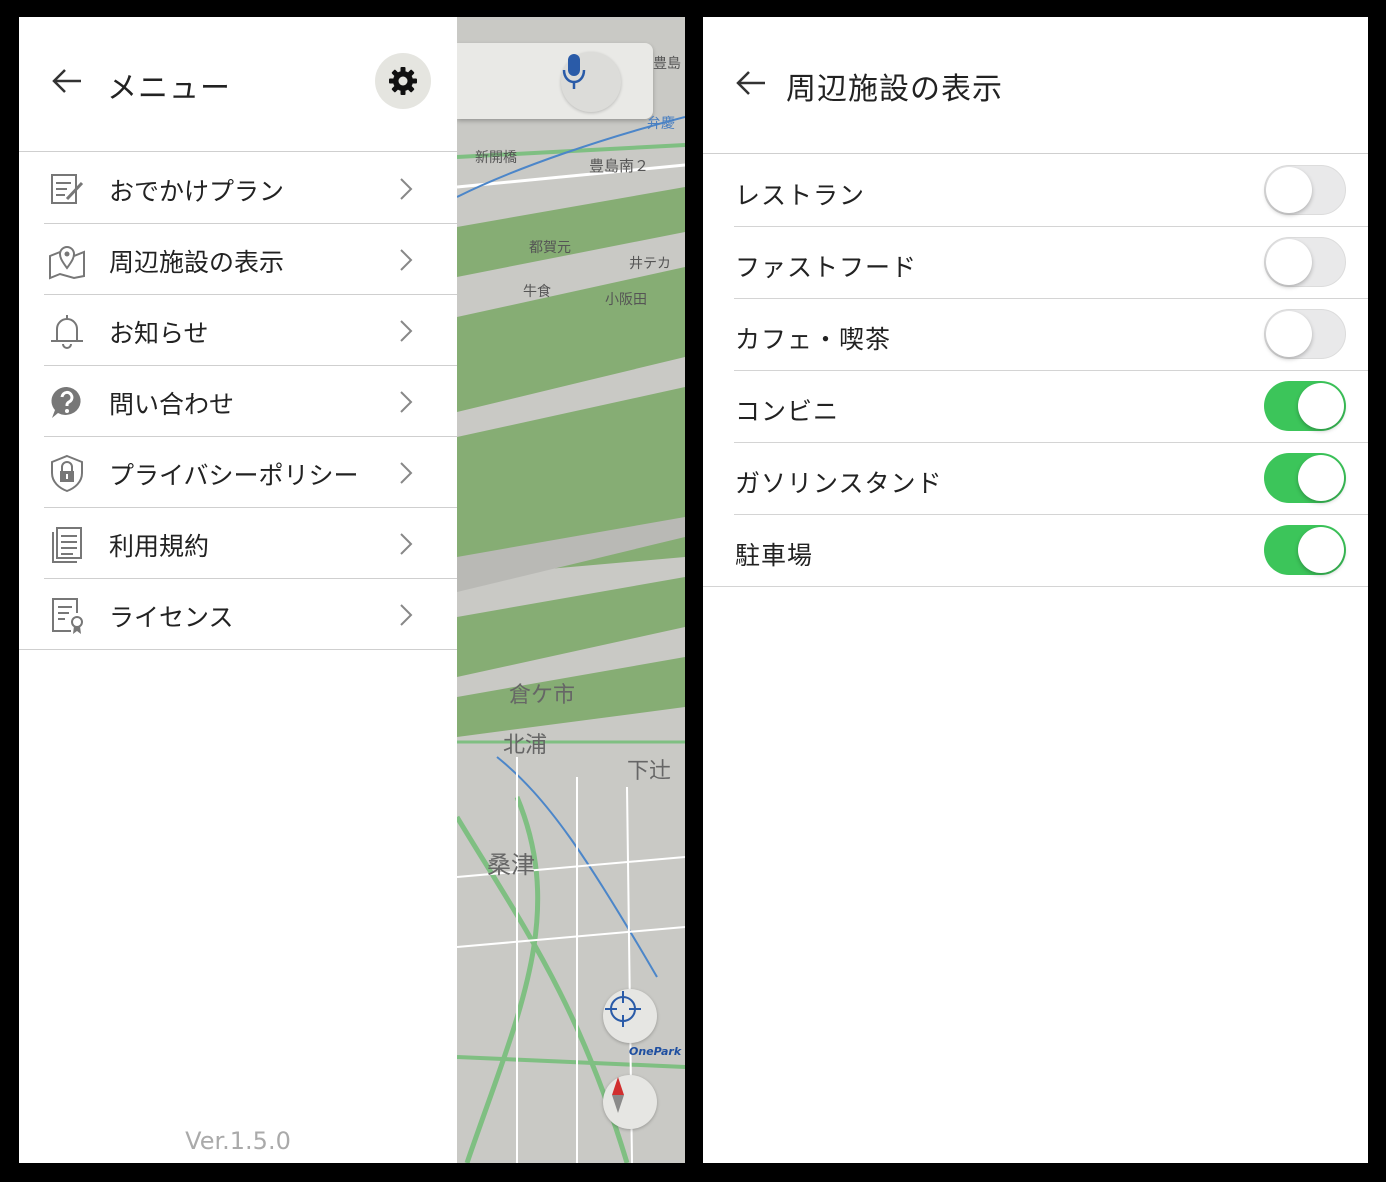  What do you see at coordinates (67, 263) in the screenshot?
I see `map-pin-icon` at bounding box center [67, 263].